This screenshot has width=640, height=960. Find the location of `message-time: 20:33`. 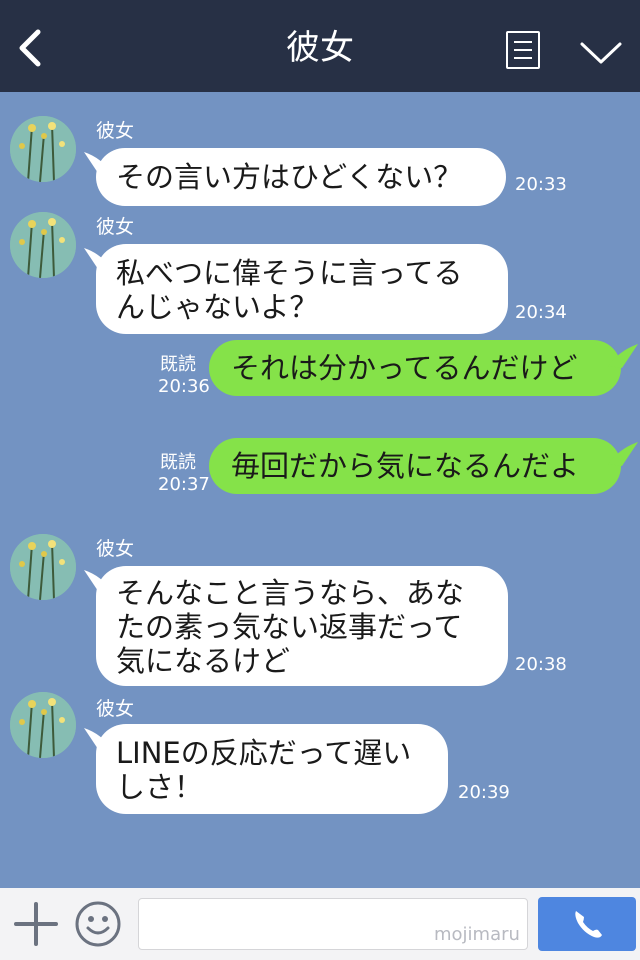

message-time: 20:33 is located at coordinates (541, 184).